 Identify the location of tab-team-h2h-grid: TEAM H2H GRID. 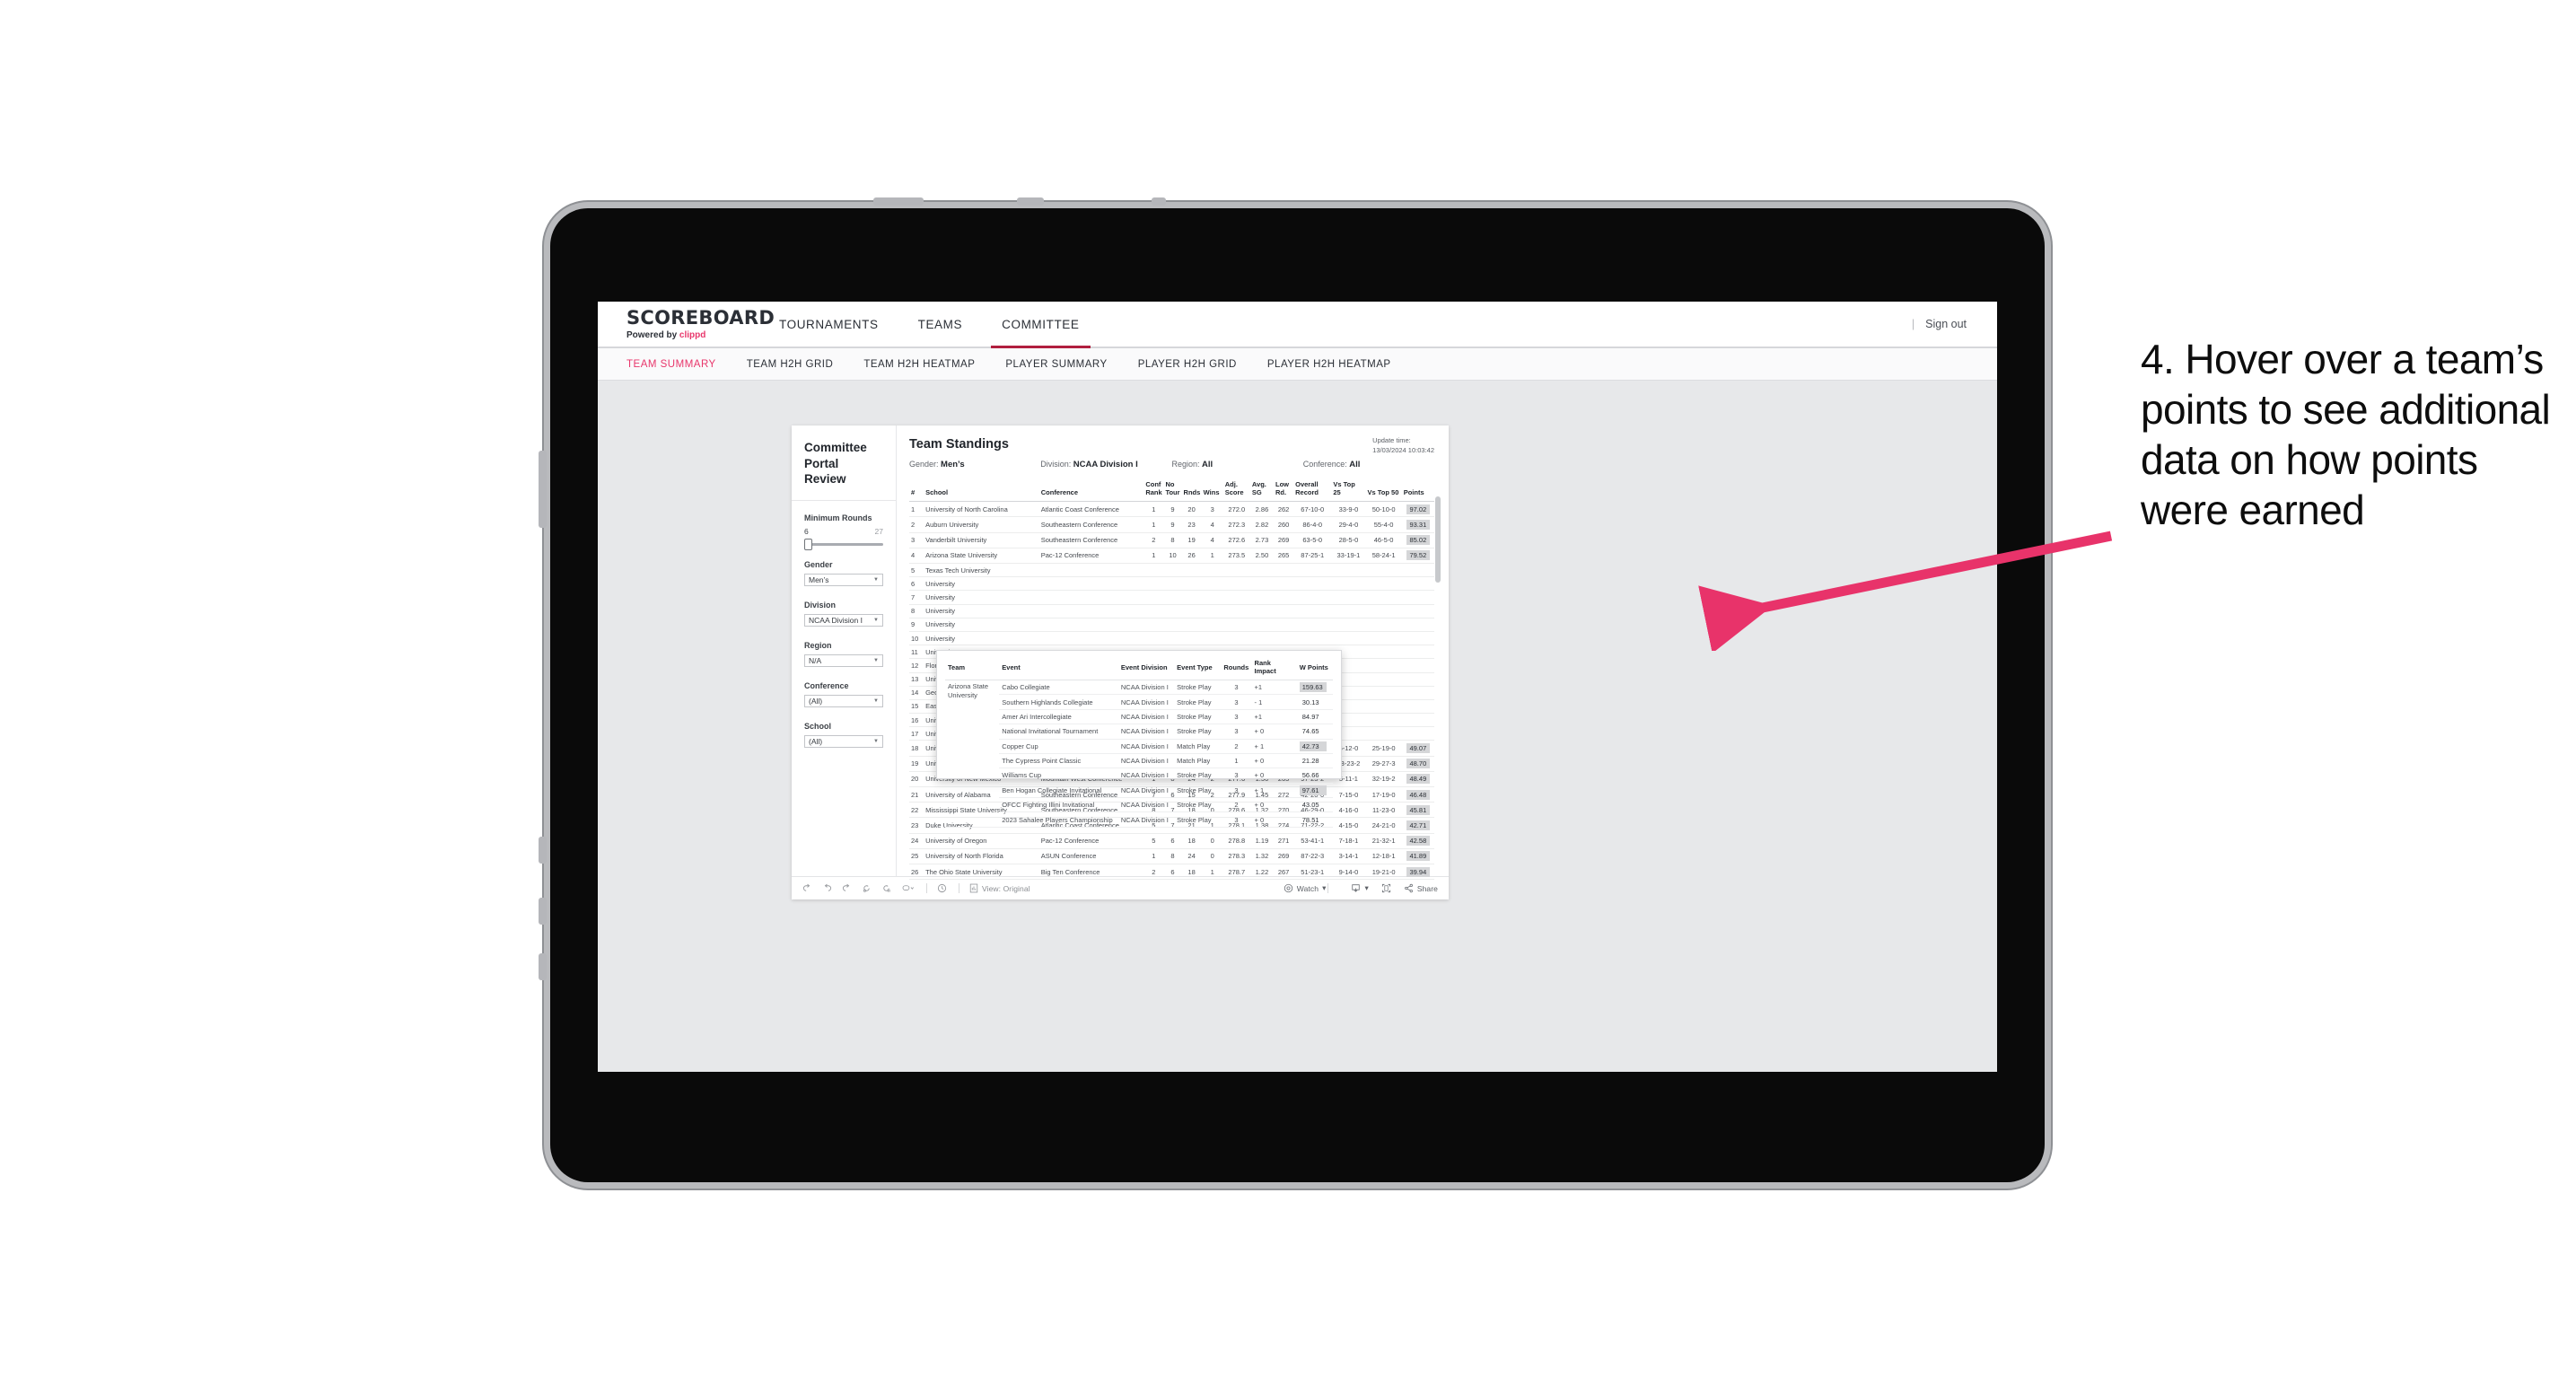
(790, 365).